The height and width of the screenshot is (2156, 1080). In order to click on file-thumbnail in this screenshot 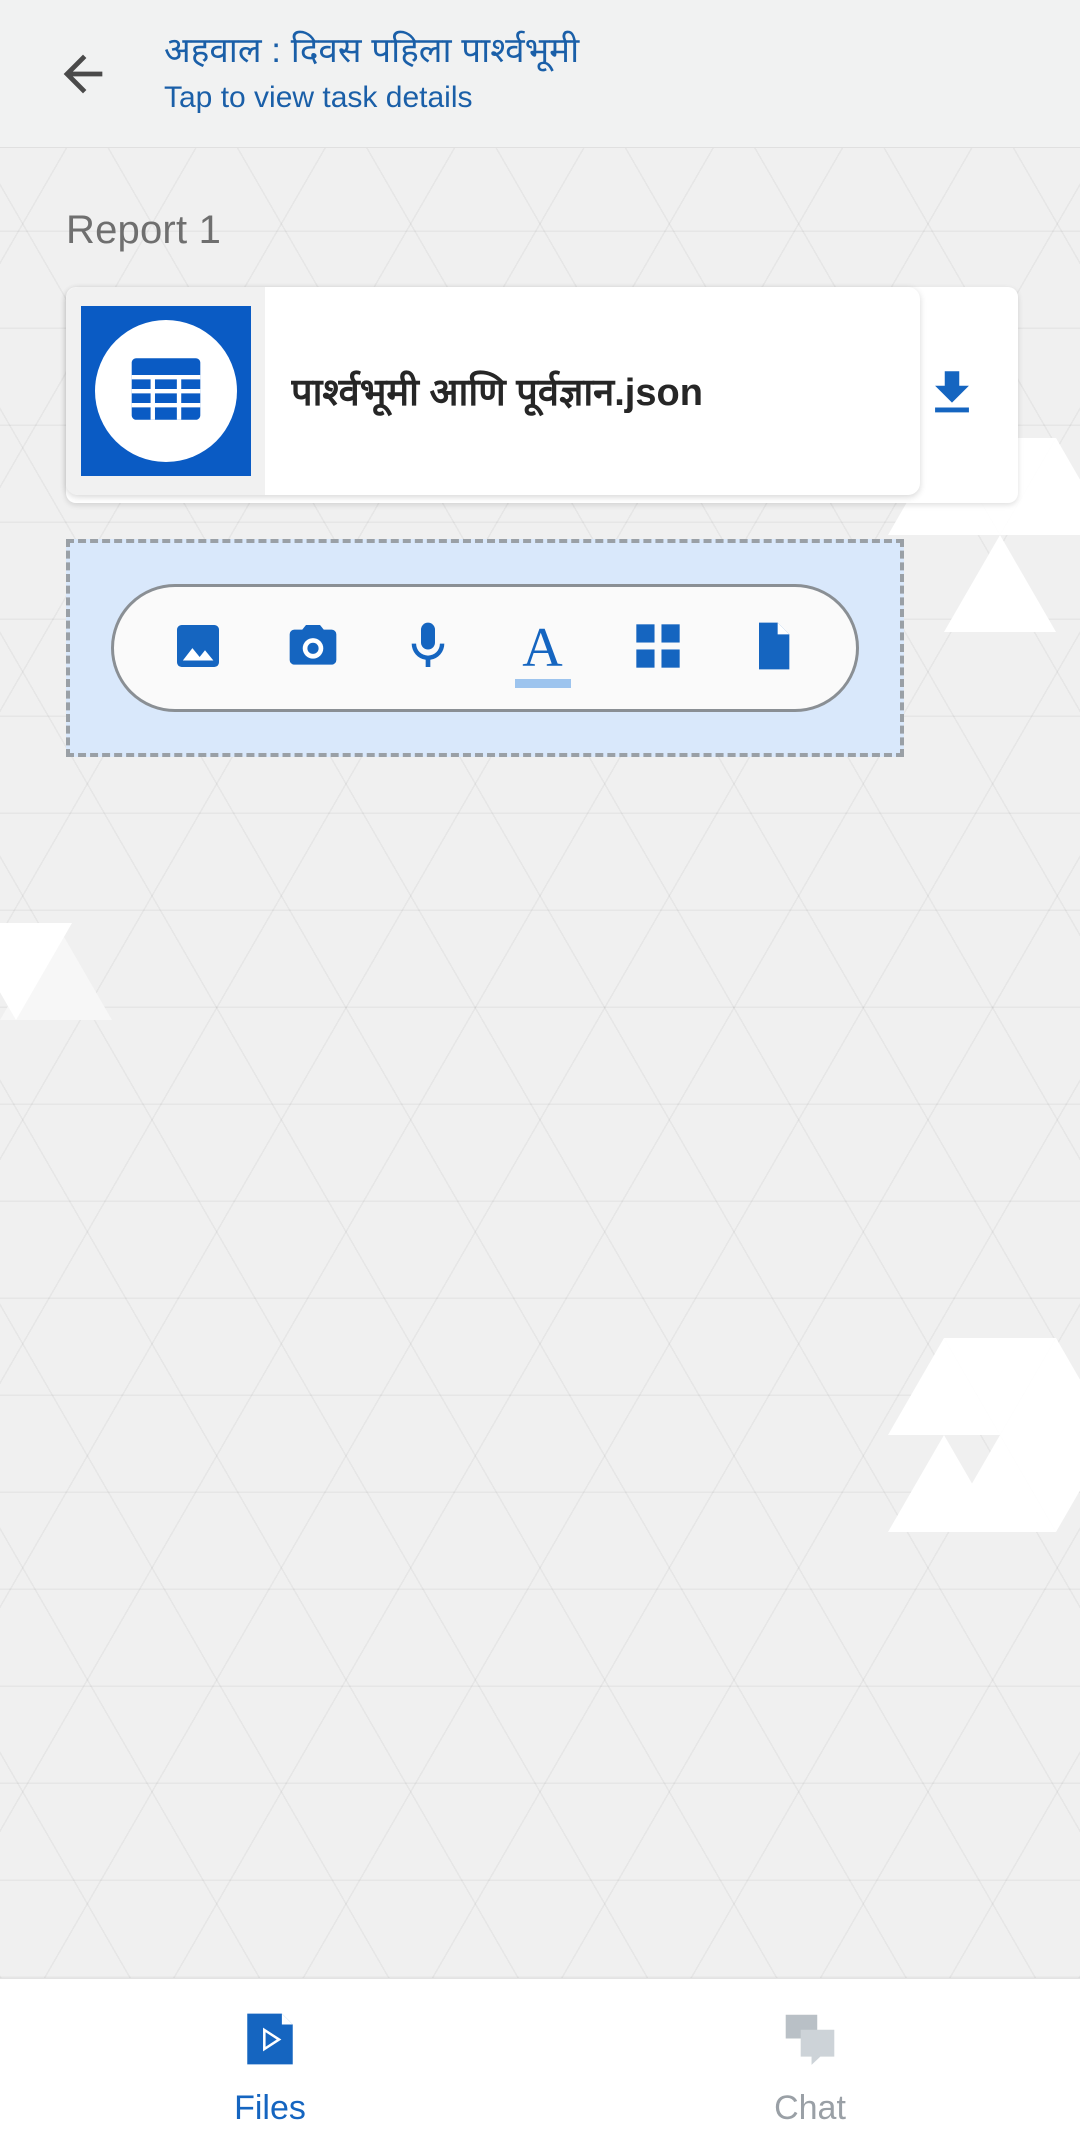, I will do `click(165, 391)`.